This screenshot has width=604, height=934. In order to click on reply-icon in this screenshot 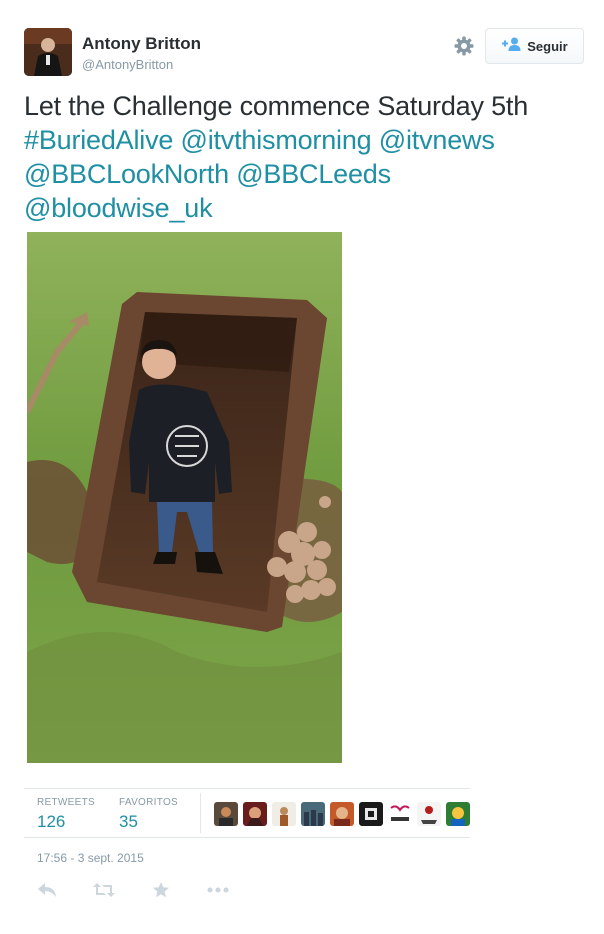, I will do `click(47, 890)`.